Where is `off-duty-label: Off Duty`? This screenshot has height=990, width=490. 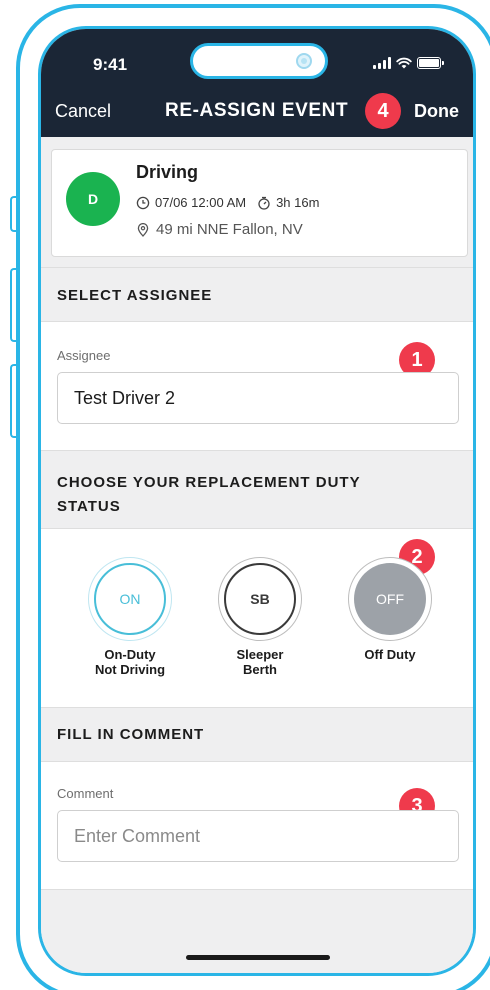
off-duty-label: Off Duty is located at coordinates (390, 654).